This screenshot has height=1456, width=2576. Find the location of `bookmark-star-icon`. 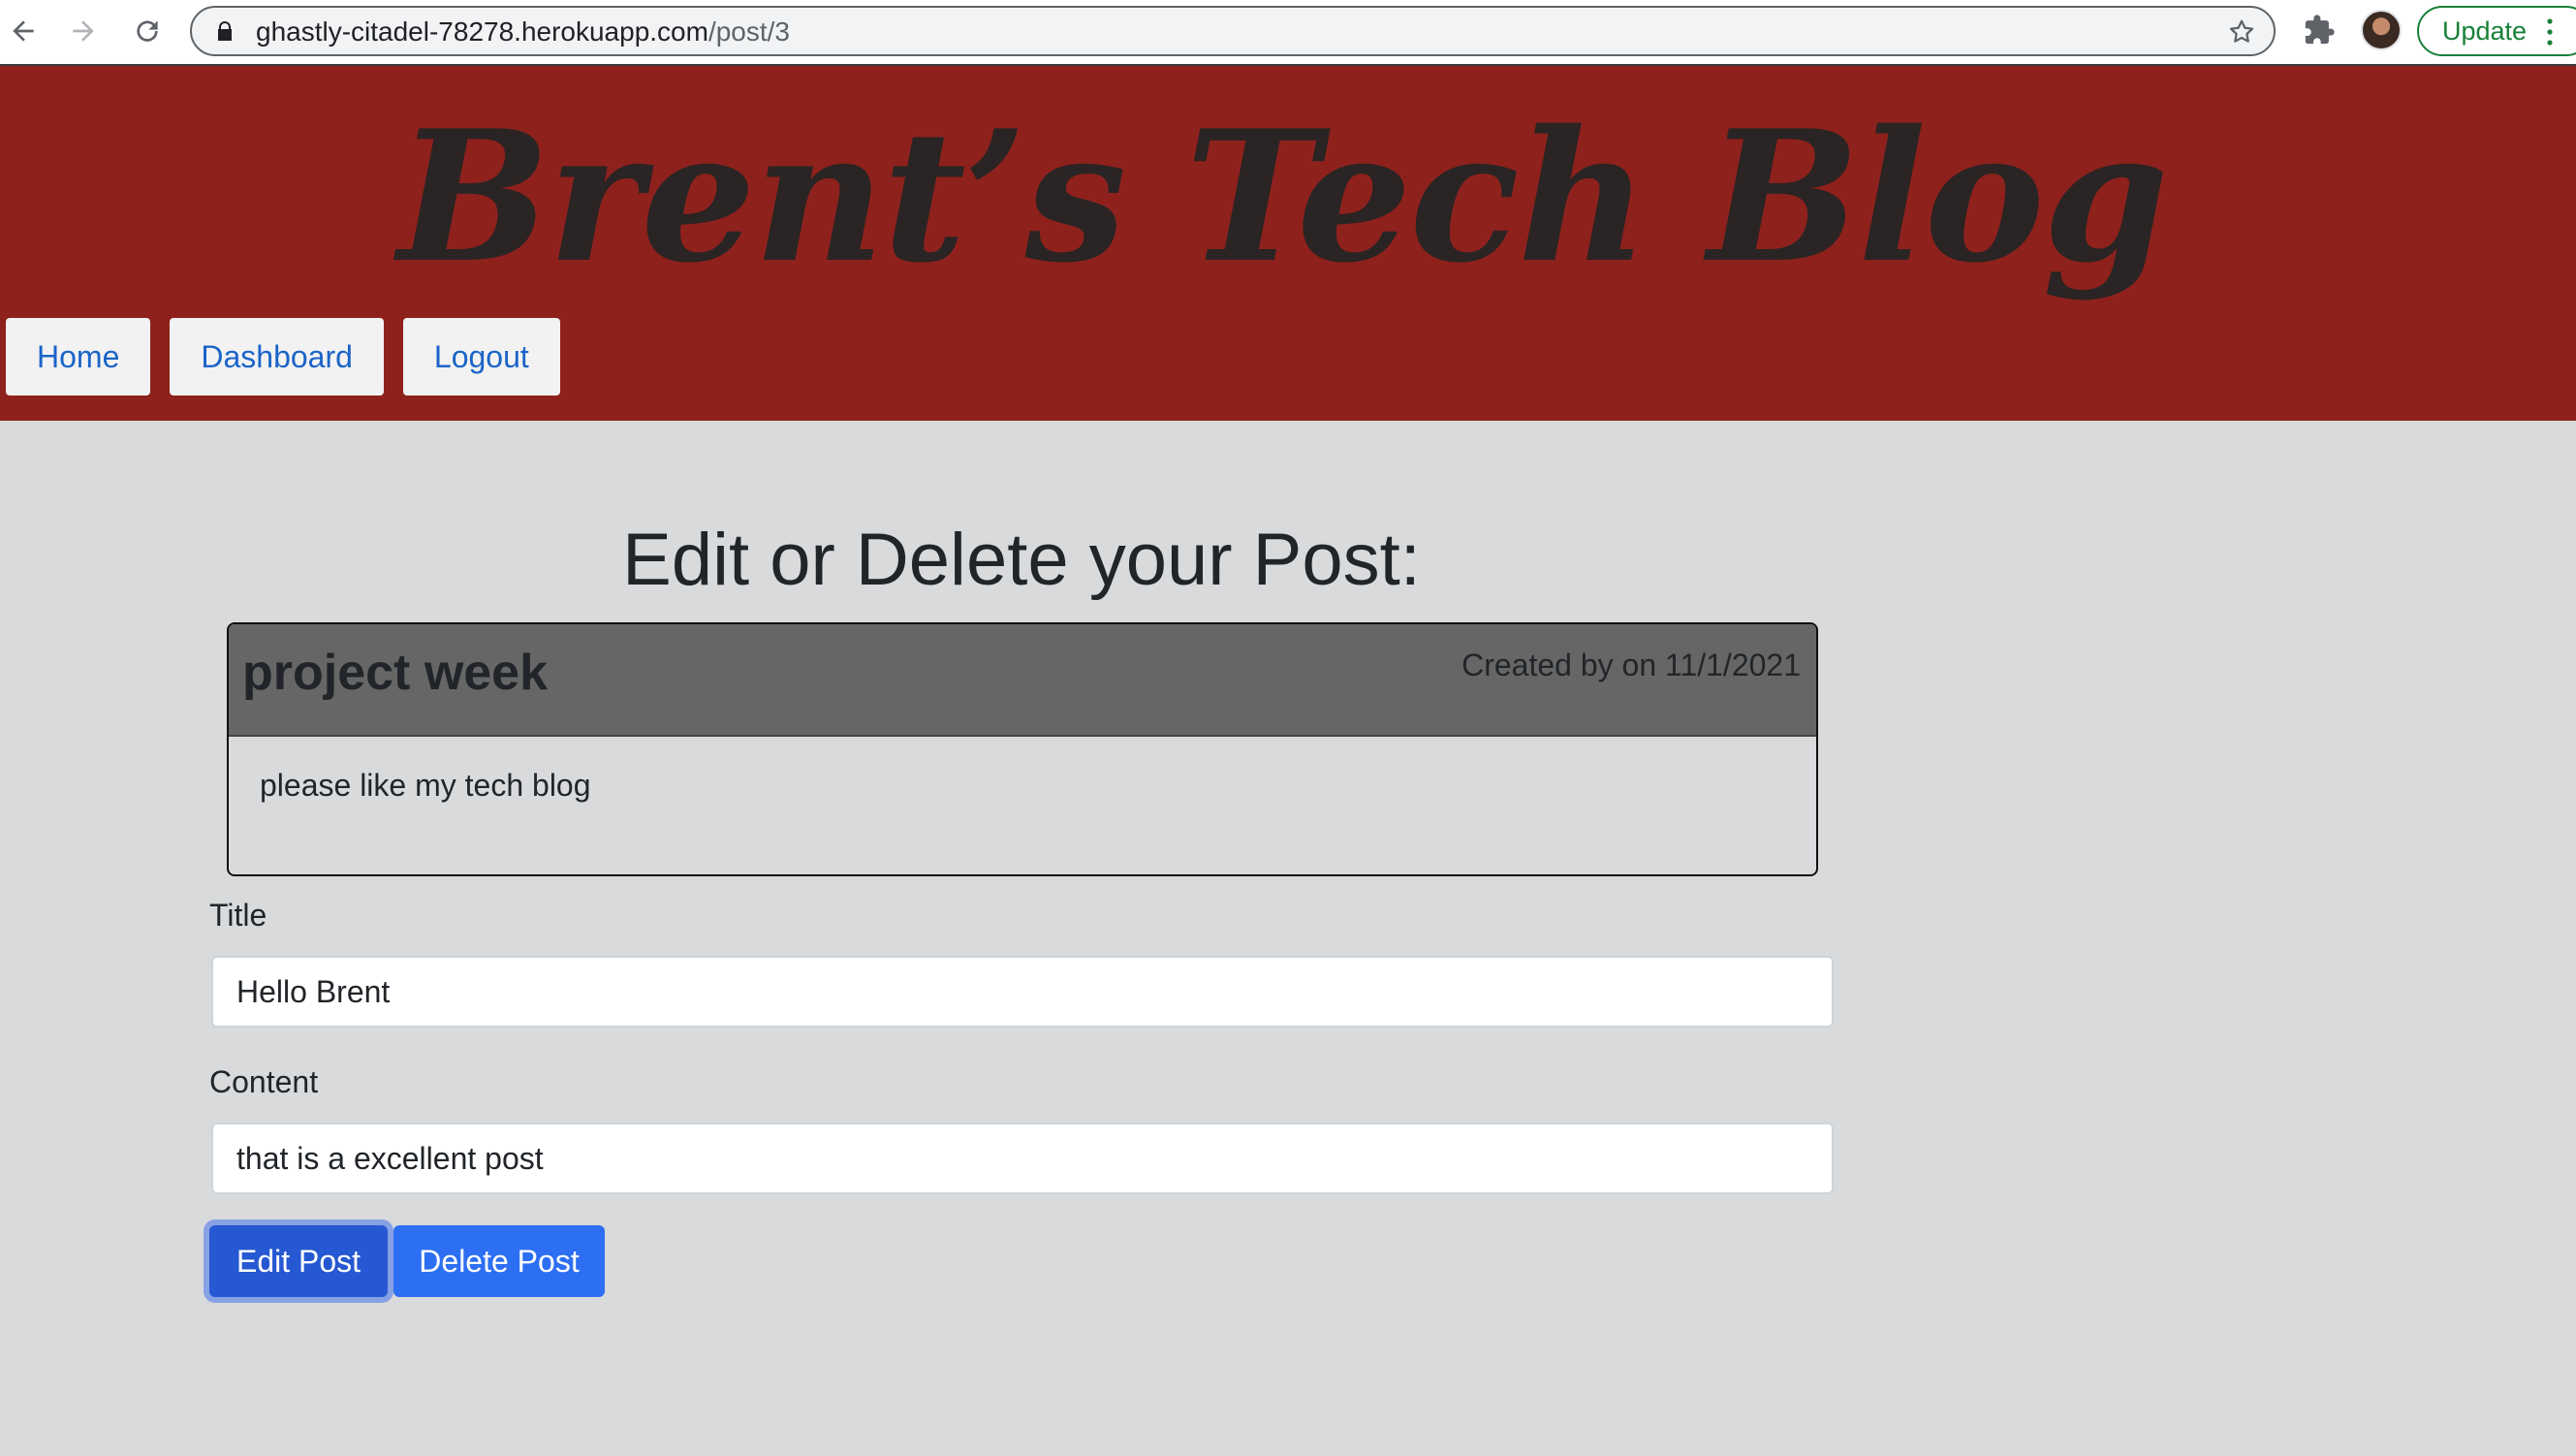

bookmark-star-icon is located at coordinates (2241, 32).